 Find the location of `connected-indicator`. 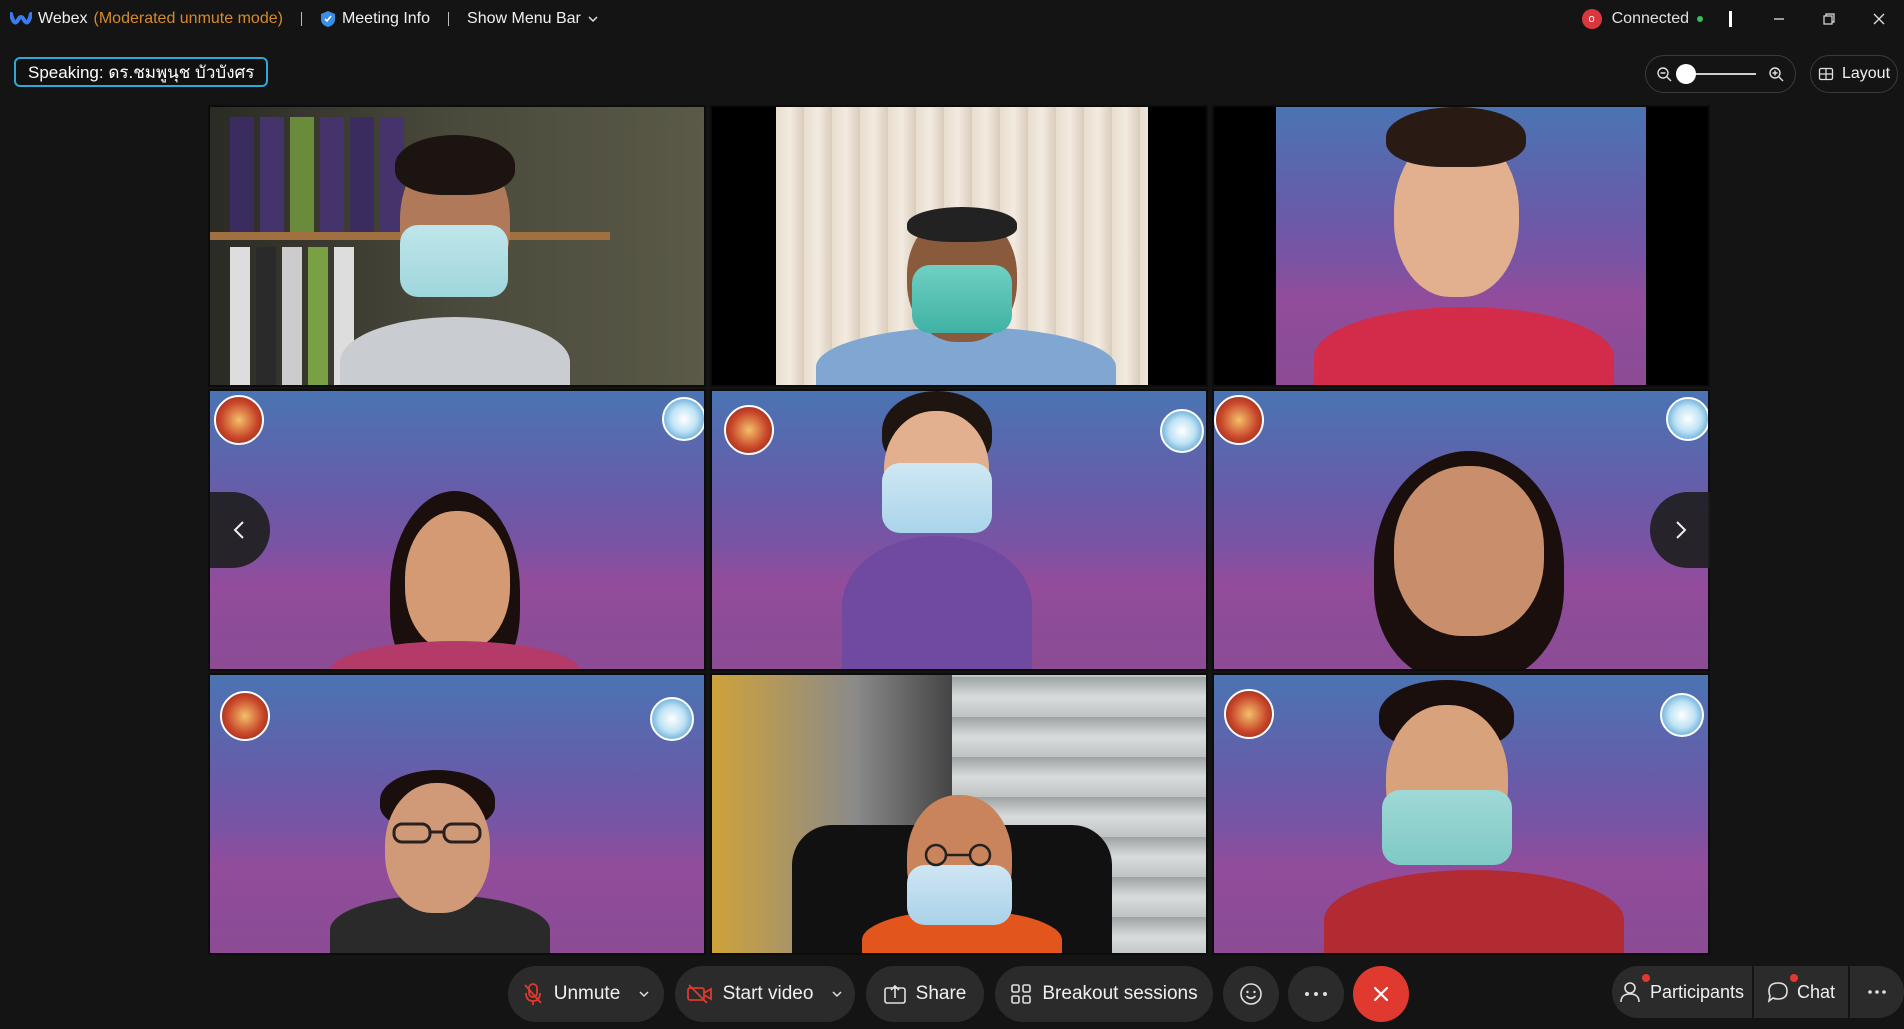

connected-indicator is located at coordinates (1700, 19).